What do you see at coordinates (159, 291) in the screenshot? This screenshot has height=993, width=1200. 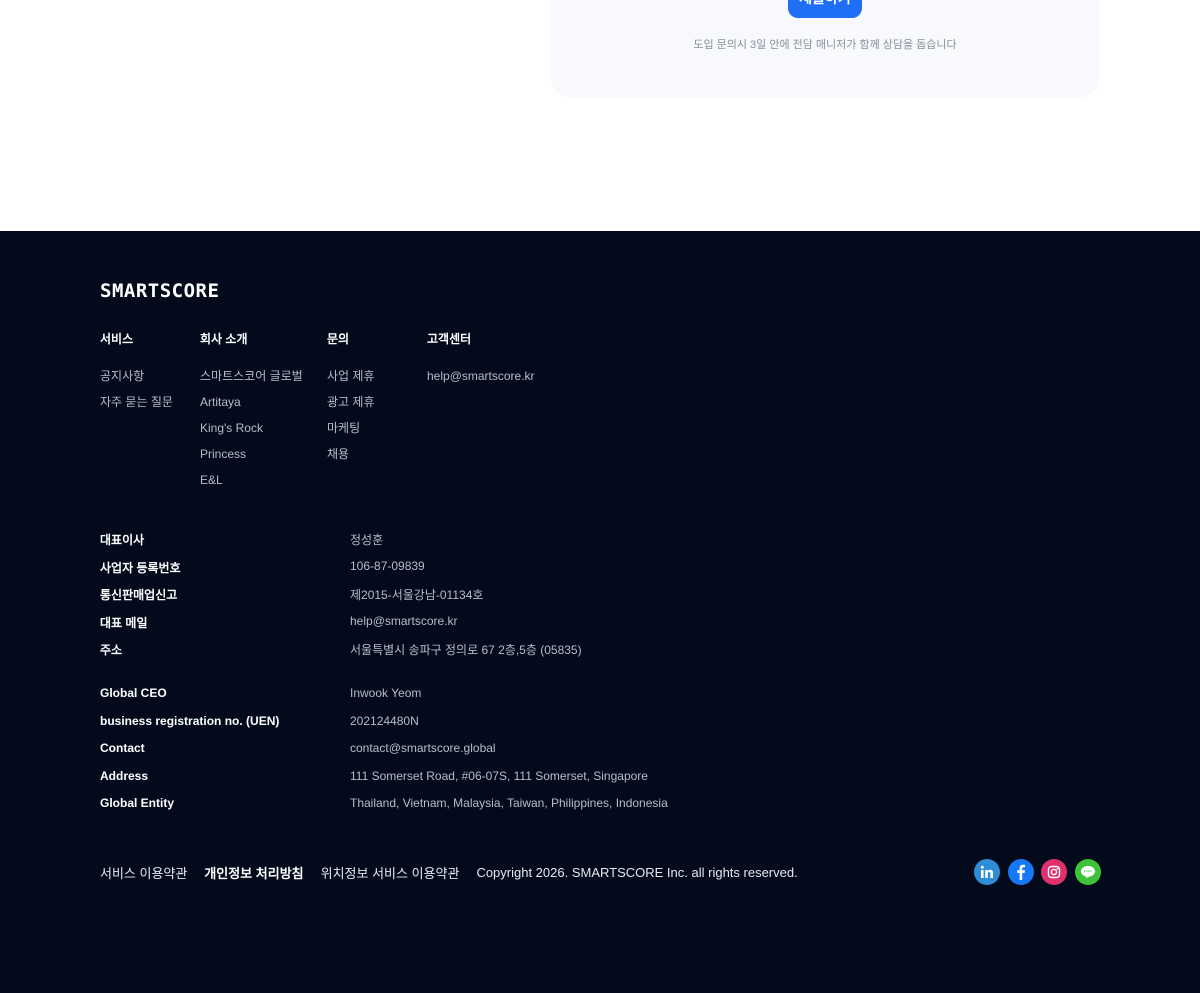 I see `footer-logo: SMARTSCORE` at bounding box center [159, 291].